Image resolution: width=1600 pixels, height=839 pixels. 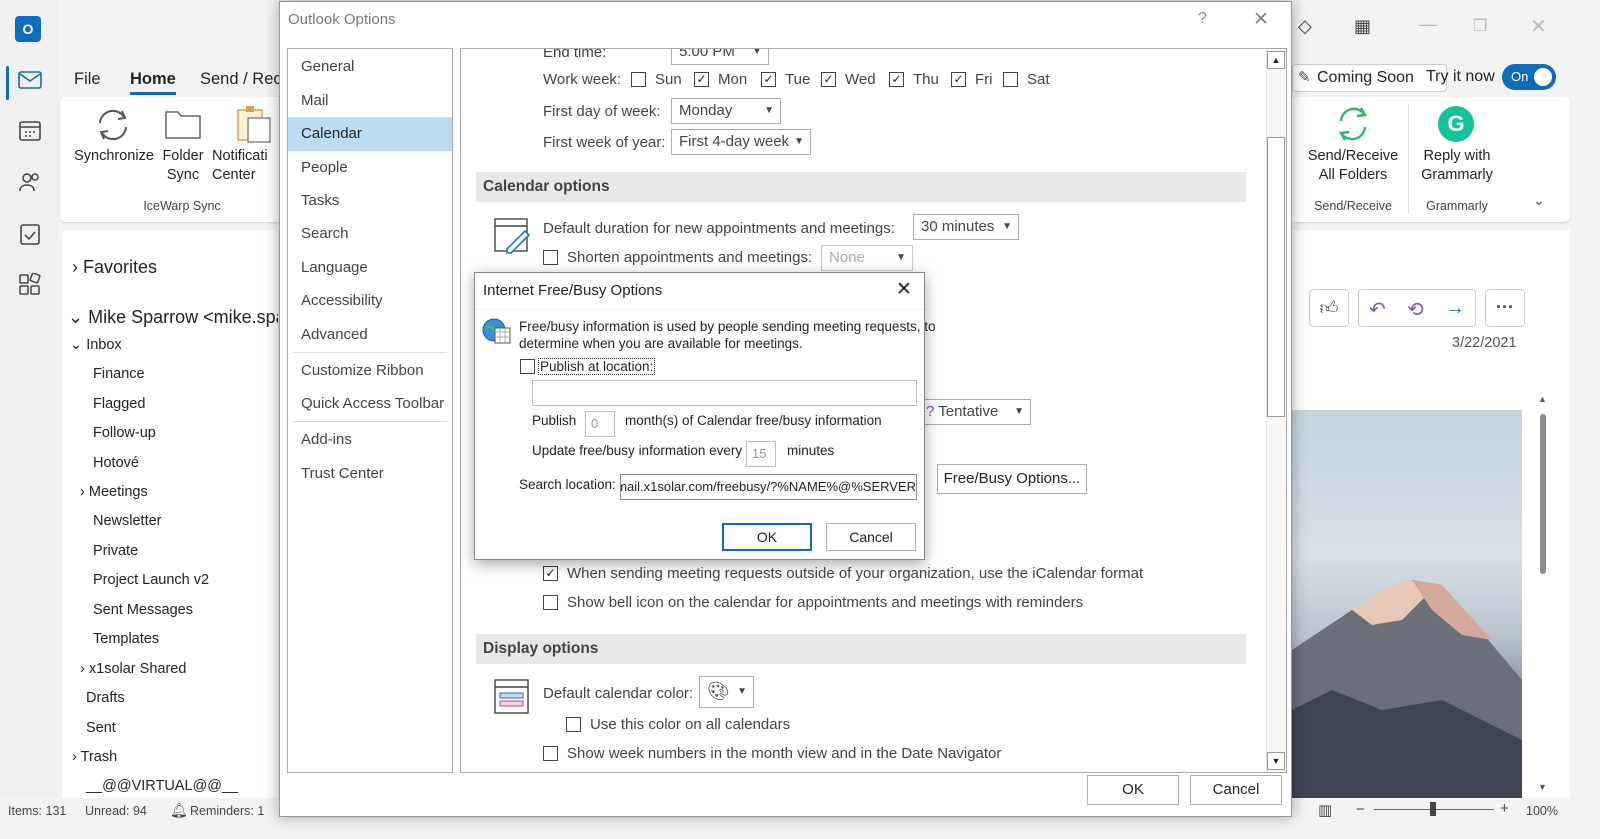 What do you see at coordinates (96, 345) in the screenshot?
I see `inbox-folder: ⌄ Inbox` at bounding box center [96, 345].